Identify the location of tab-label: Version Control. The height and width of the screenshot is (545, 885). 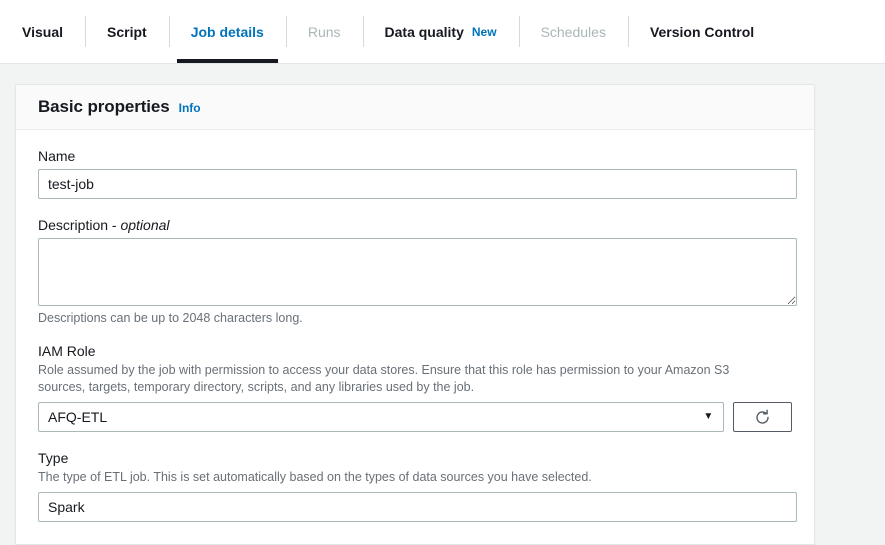
(702, 31).